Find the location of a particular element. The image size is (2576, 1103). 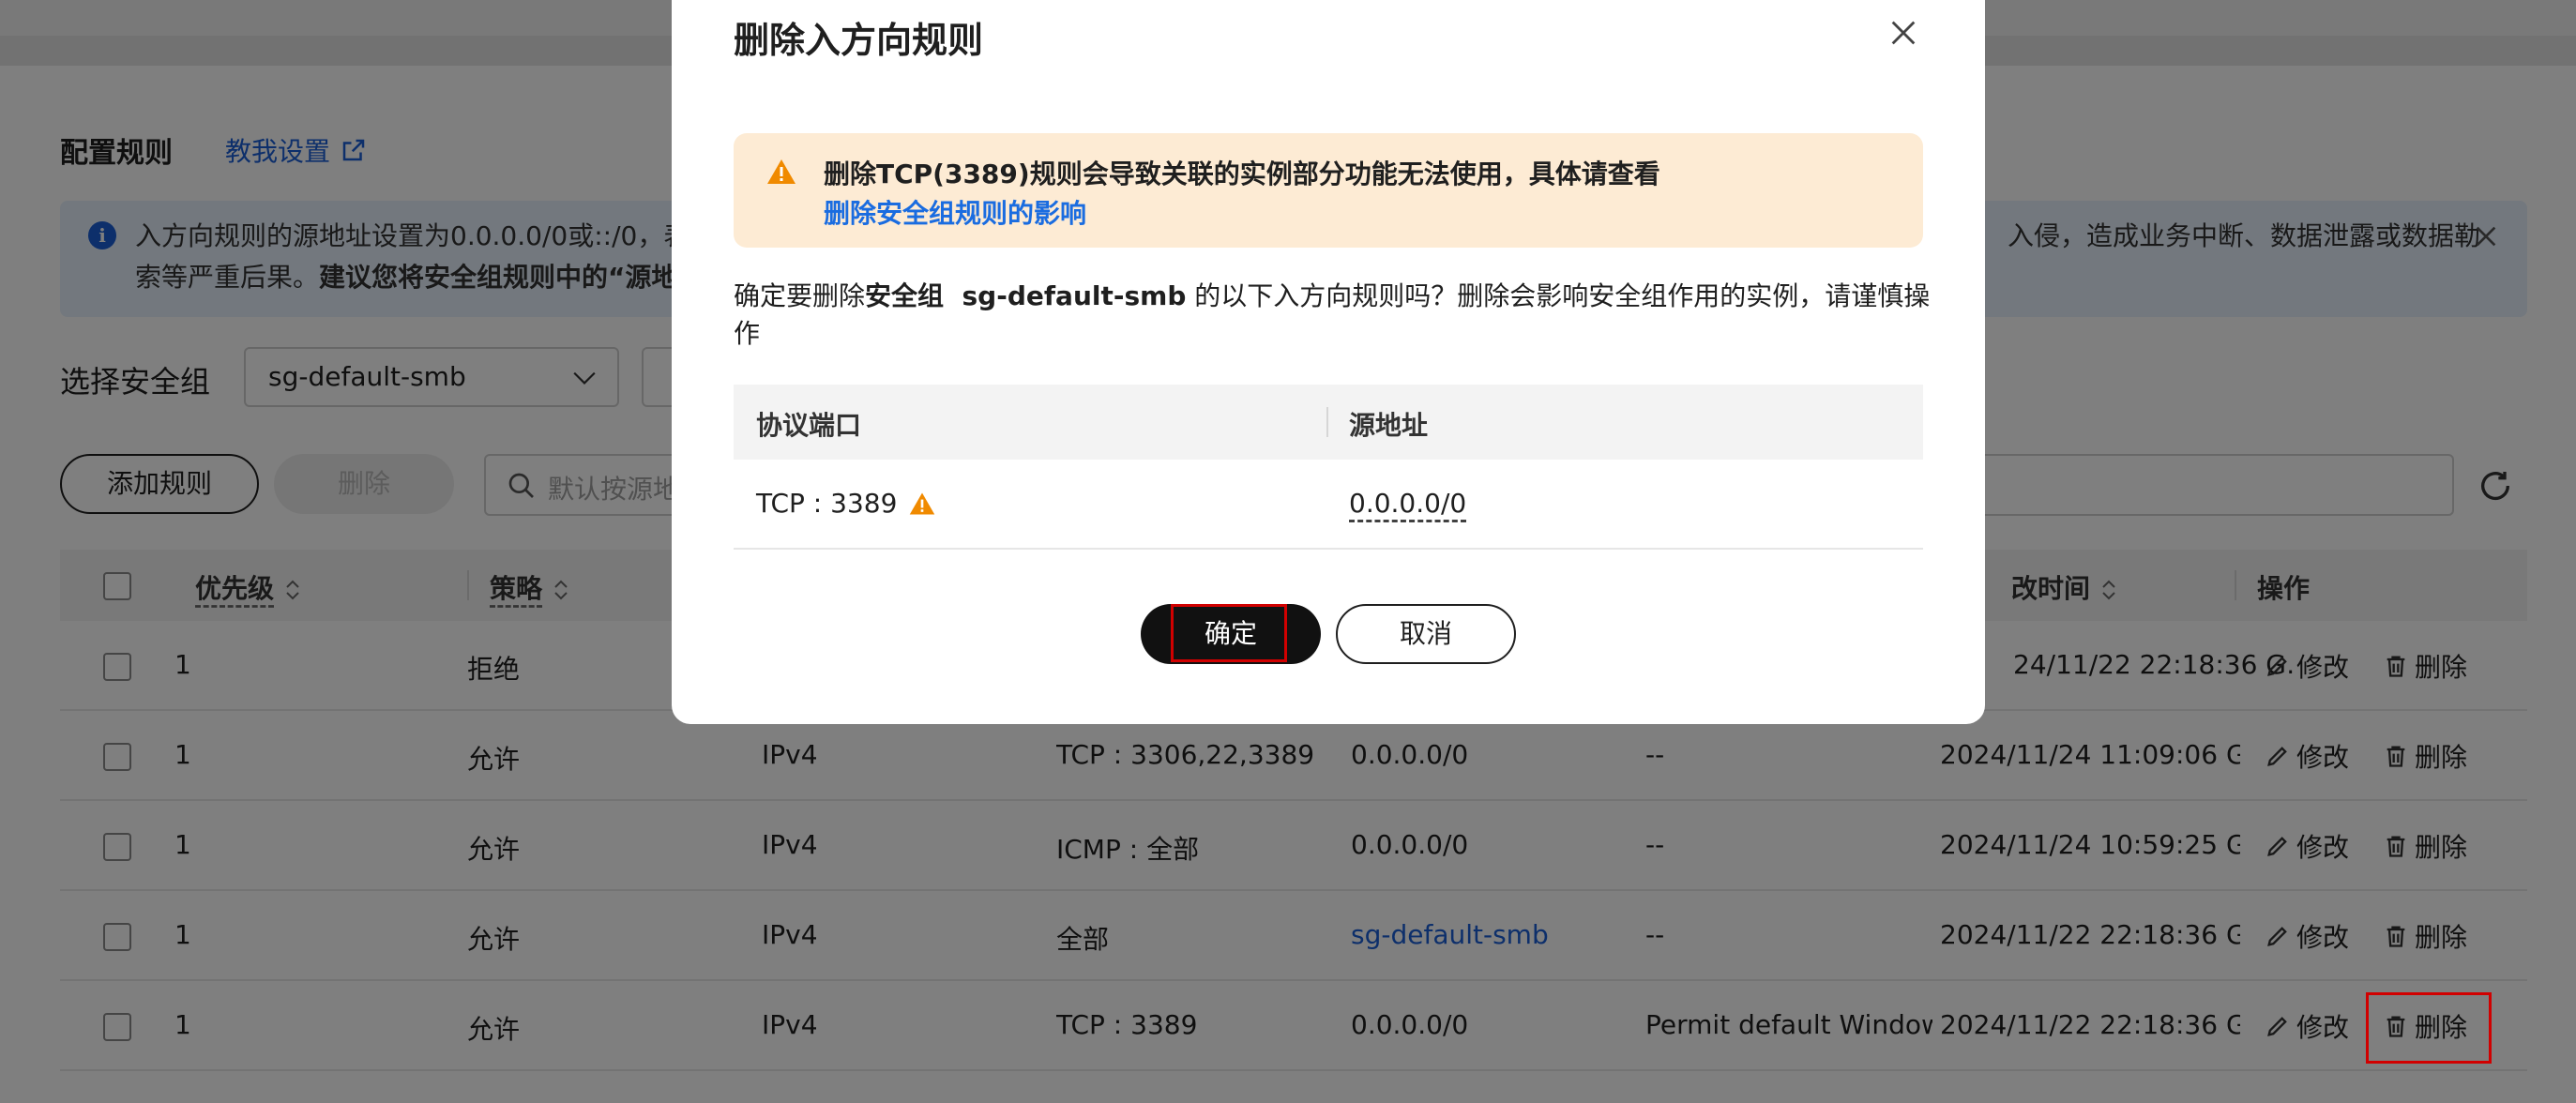

col-source: 源地址 is located at coordinates (1389, 425).